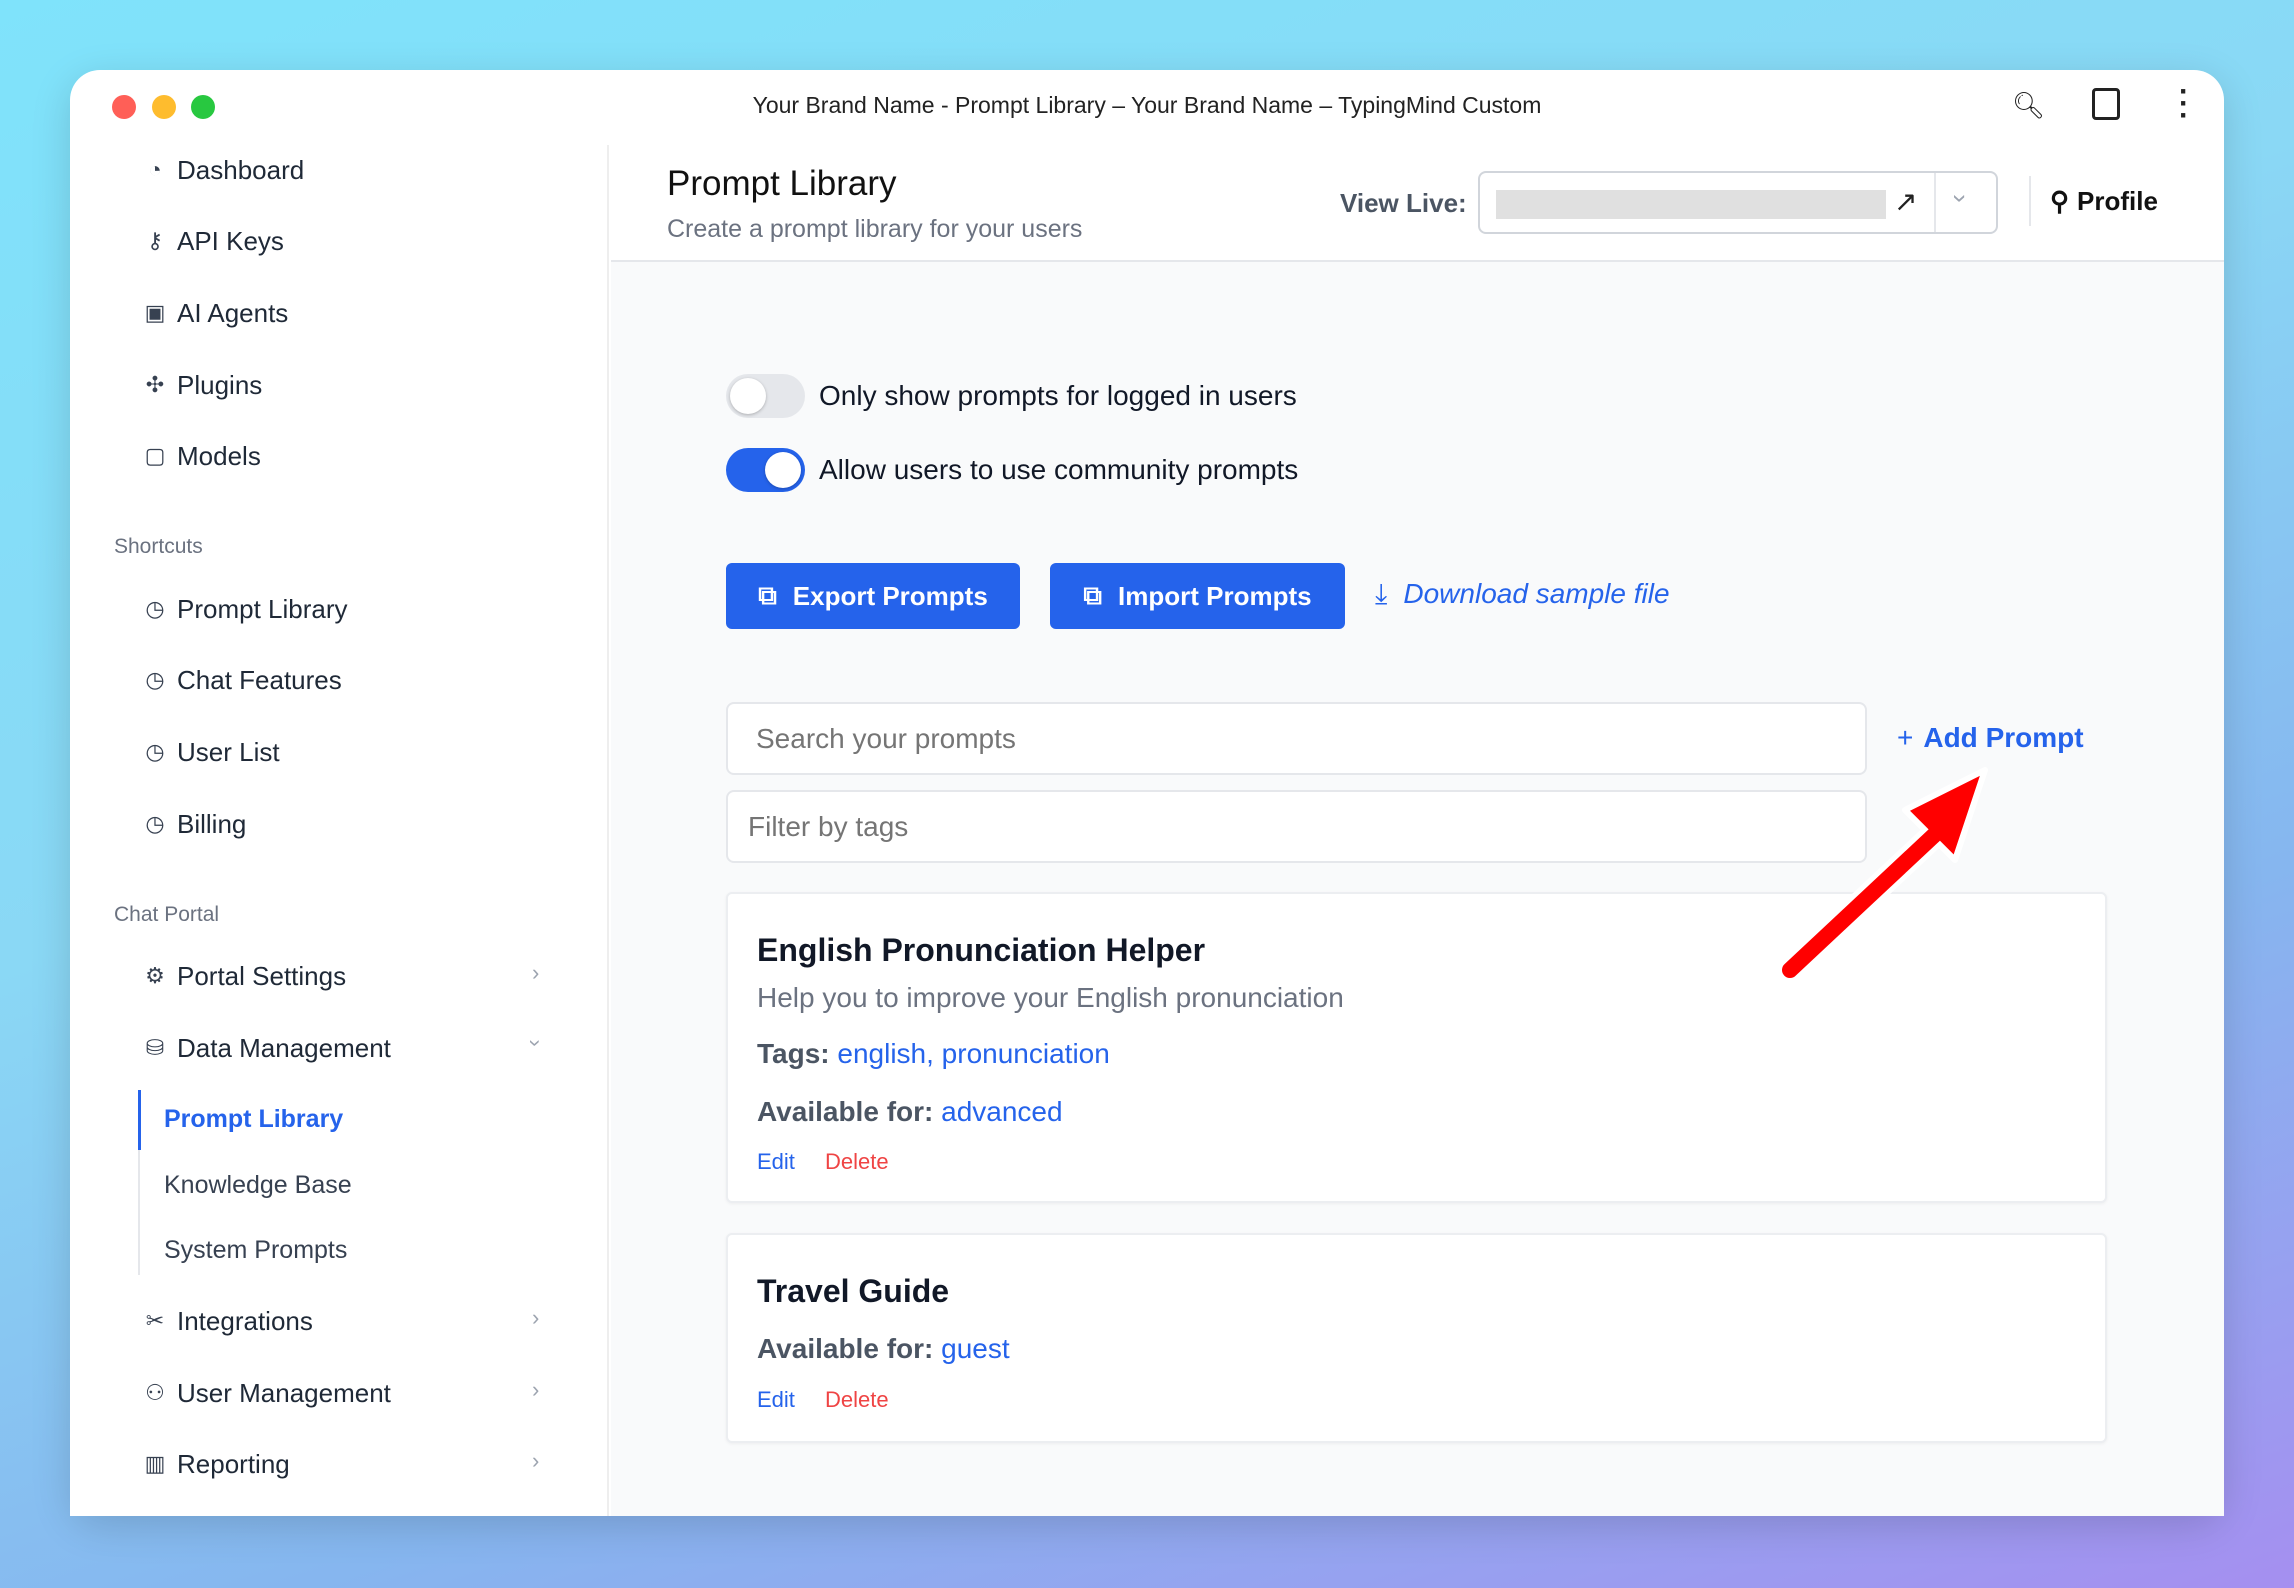  I want to click on import-prompts-button: ⧉ Import Prompts, so click(1197, 596).